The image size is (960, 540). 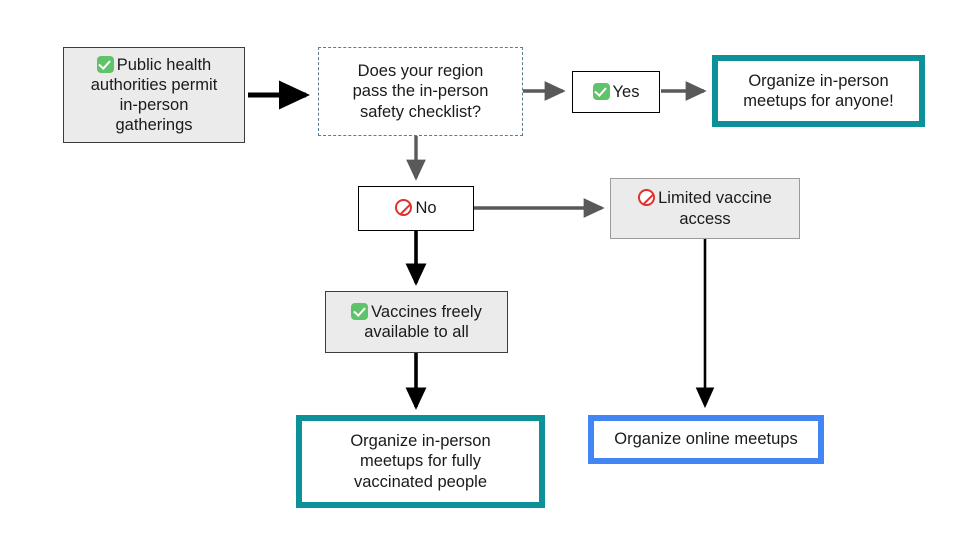 I want to click on node-online-meetups-label: Organize online meetups, so click(x=706, y=439).